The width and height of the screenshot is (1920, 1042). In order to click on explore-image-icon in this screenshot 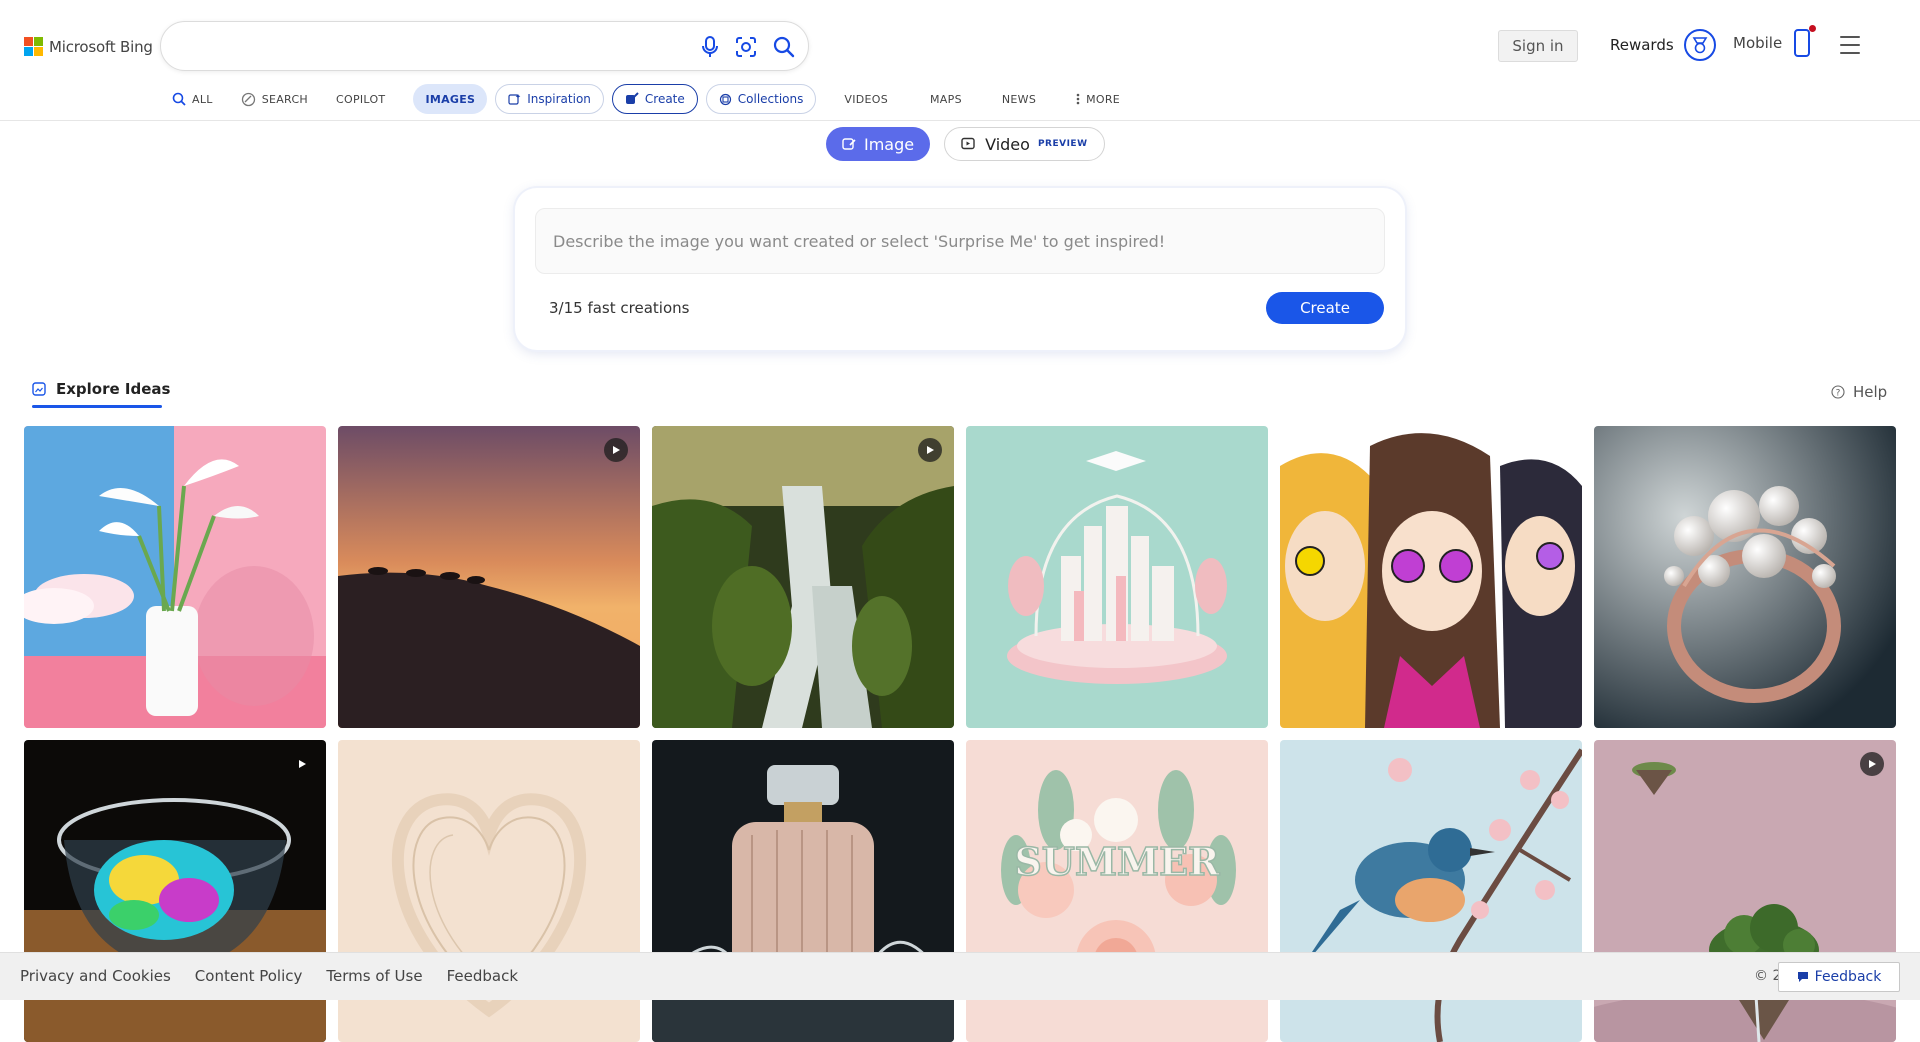, I will do `click(39, 389)`.